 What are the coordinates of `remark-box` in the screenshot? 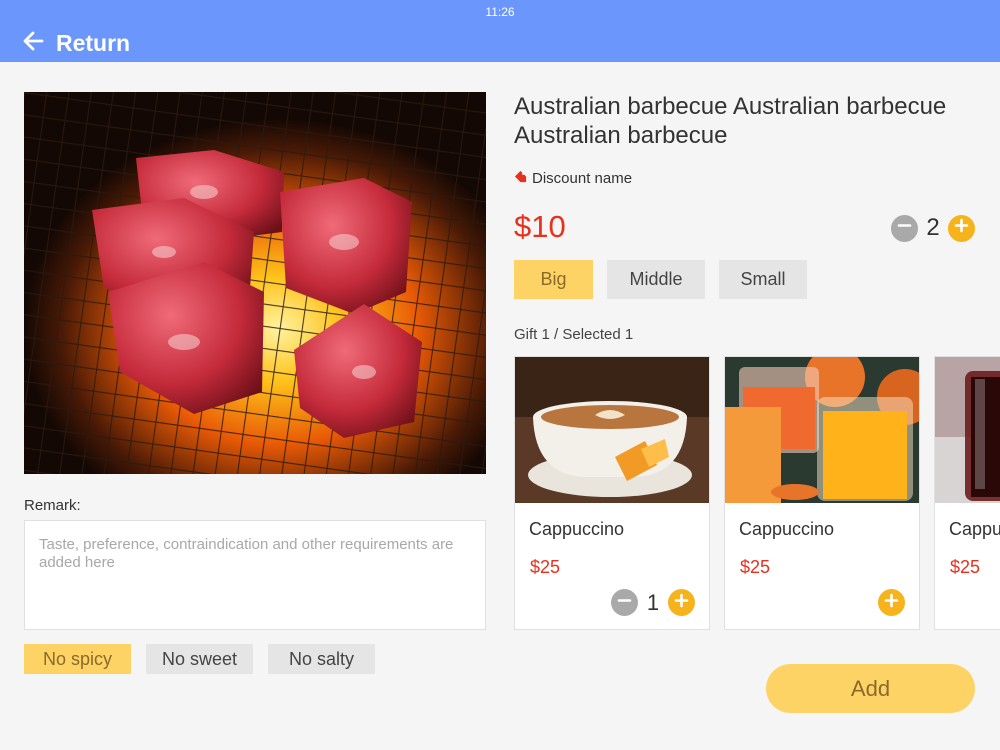 It's located at (255, 575).